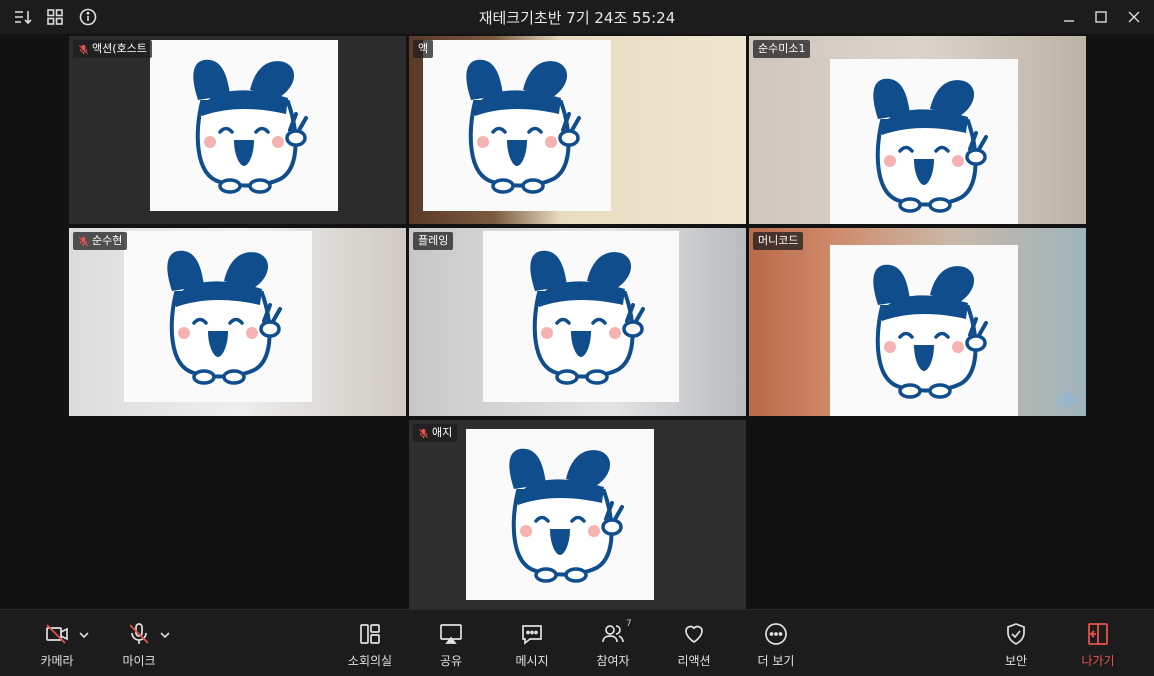 The height and width of the screenshot is (676, 1154). I want to click on more-button: 더 보기, so click(776, 644).